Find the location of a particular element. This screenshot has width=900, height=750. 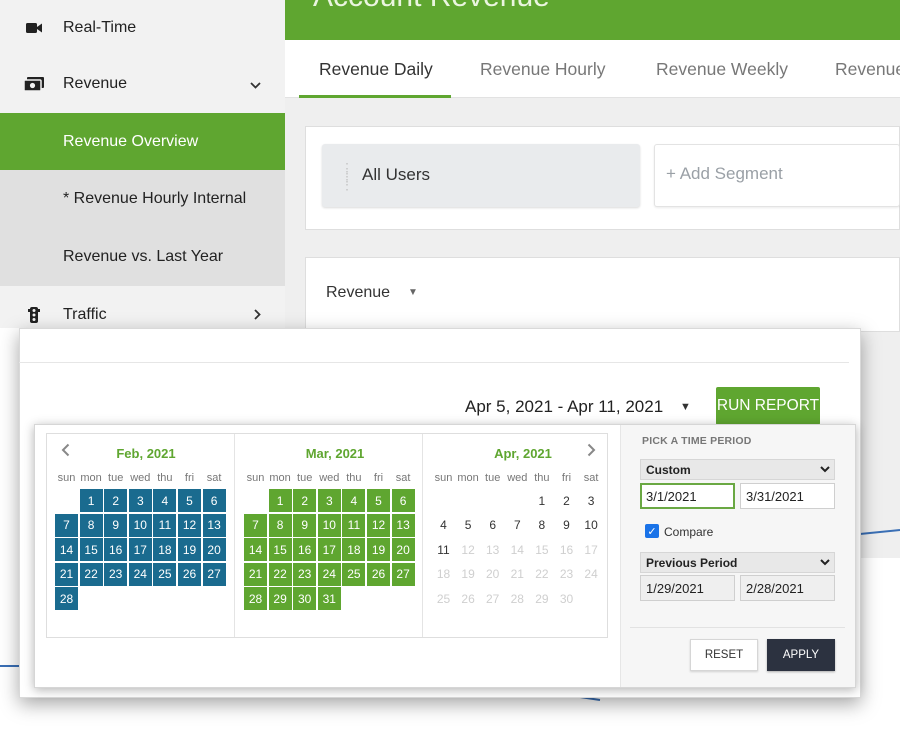

end-date-input: 3/31/2021 is located at coordinates (787, 496).